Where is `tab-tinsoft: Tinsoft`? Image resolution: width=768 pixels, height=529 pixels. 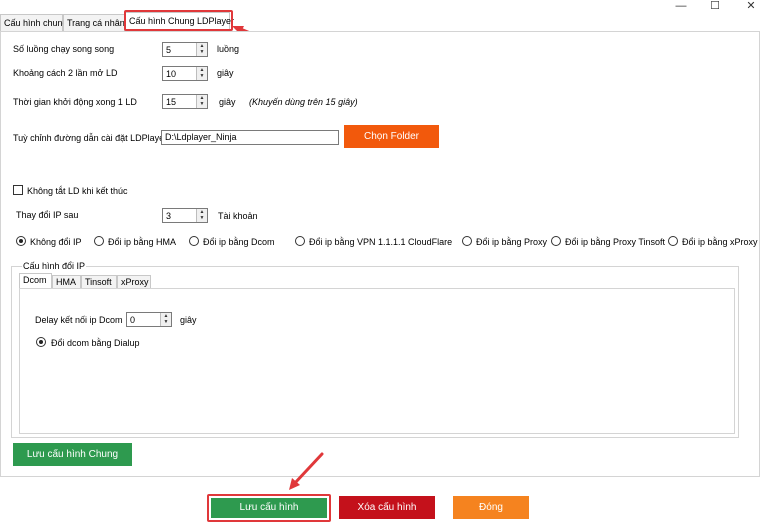
tab-tinsoft: Tinsoft is located at coordinates (99, 282).